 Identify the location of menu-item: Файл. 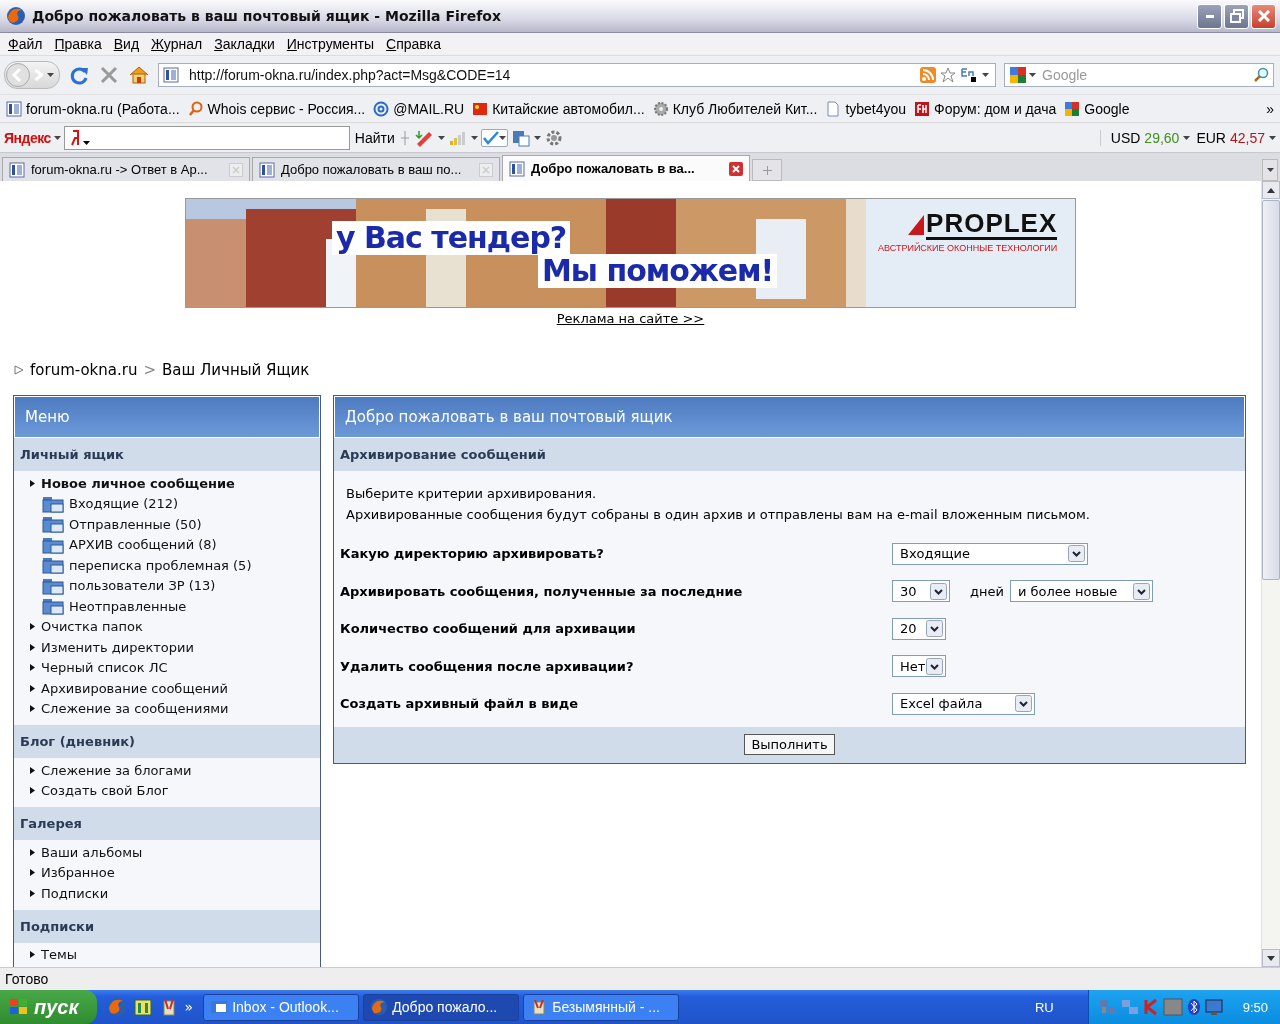
(25, 44).